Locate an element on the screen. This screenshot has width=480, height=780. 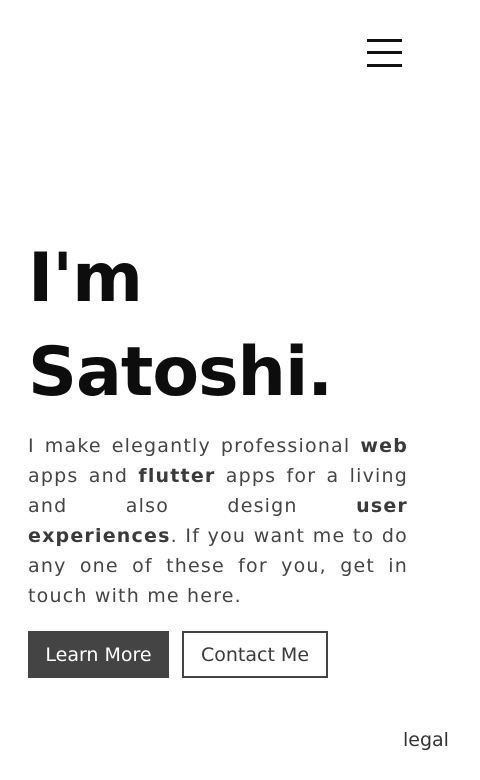
legal-link: legal is located at coordinates (426, 740).